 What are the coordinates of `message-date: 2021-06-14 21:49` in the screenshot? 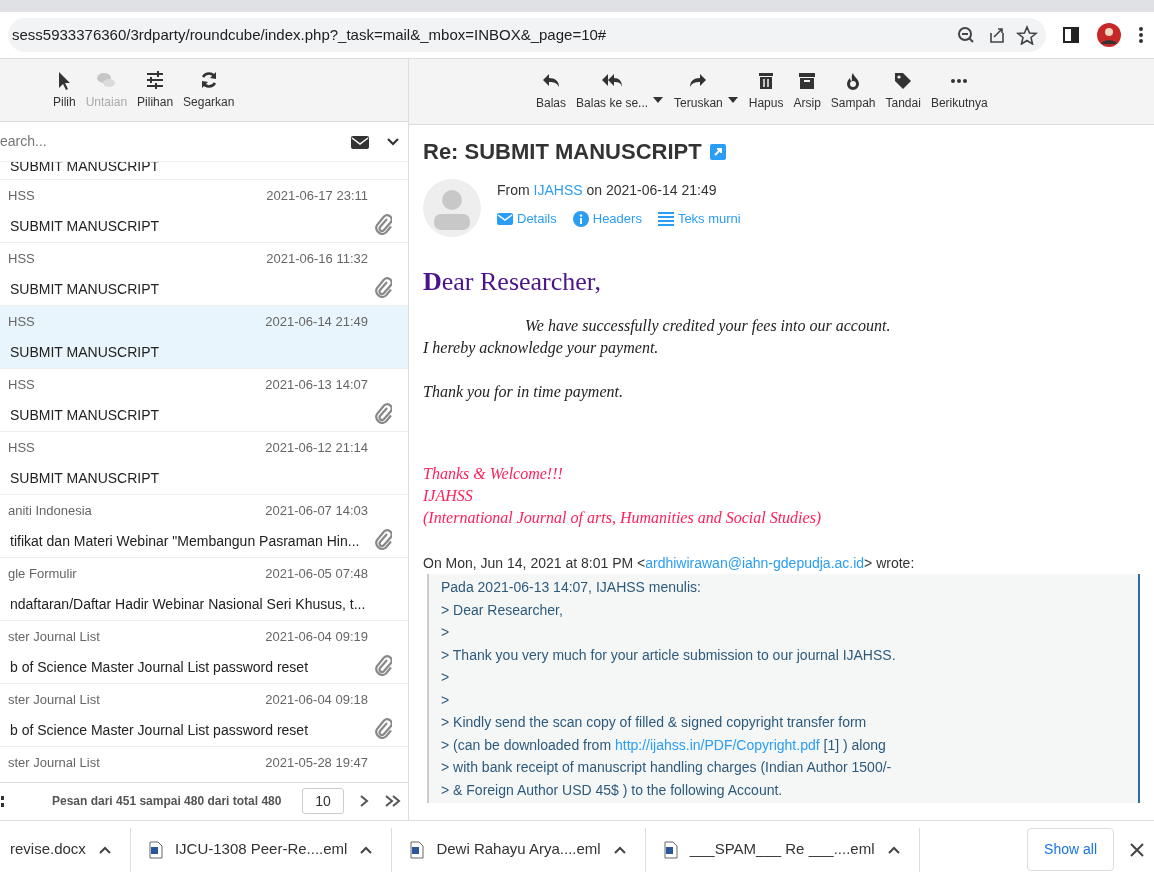 It's located at (316, 322).